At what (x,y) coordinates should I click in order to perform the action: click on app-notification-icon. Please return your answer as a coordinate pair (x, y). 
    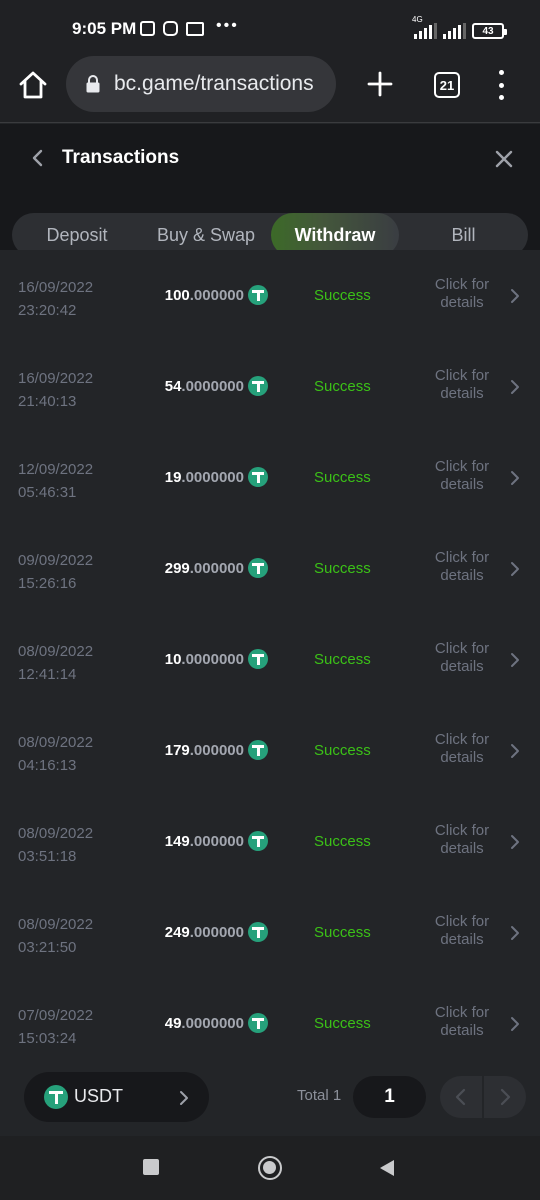
    Looking at the image, I should click on (147, 28).